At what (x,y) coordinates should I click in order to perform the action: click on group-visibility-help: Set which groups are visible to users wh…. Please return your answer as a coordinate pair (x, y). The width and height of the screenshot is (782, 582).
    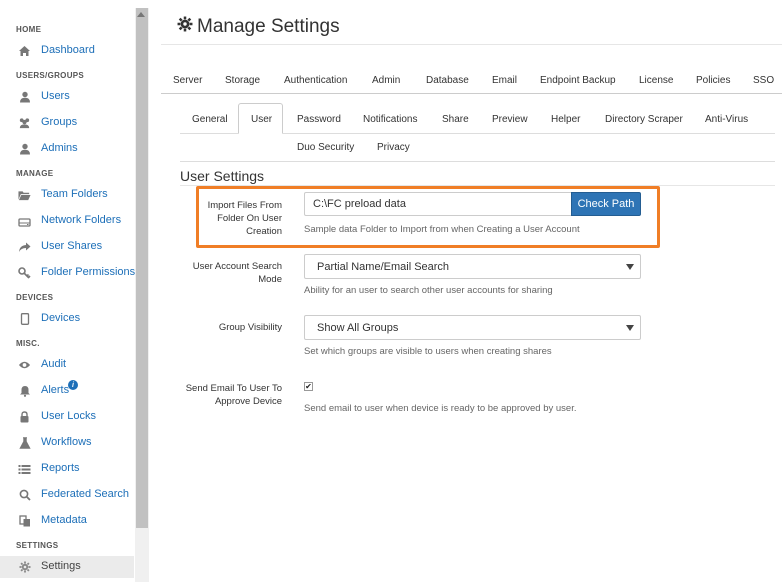
    Looking at the image, I should click on (428, 351).